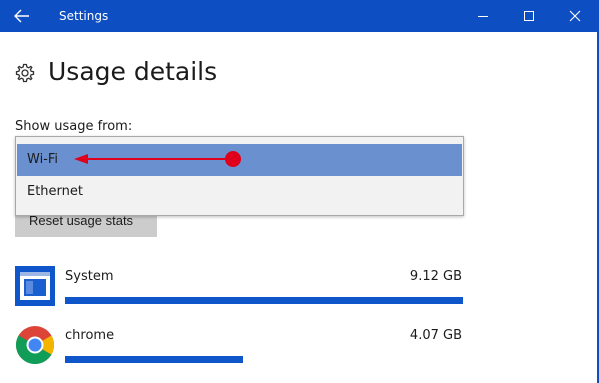 This screenshot has height=383, width=599. What do you see at coordinates (35, 345) in the screenshot?
I see `chrome-icon` at bounding box center [35, 345].